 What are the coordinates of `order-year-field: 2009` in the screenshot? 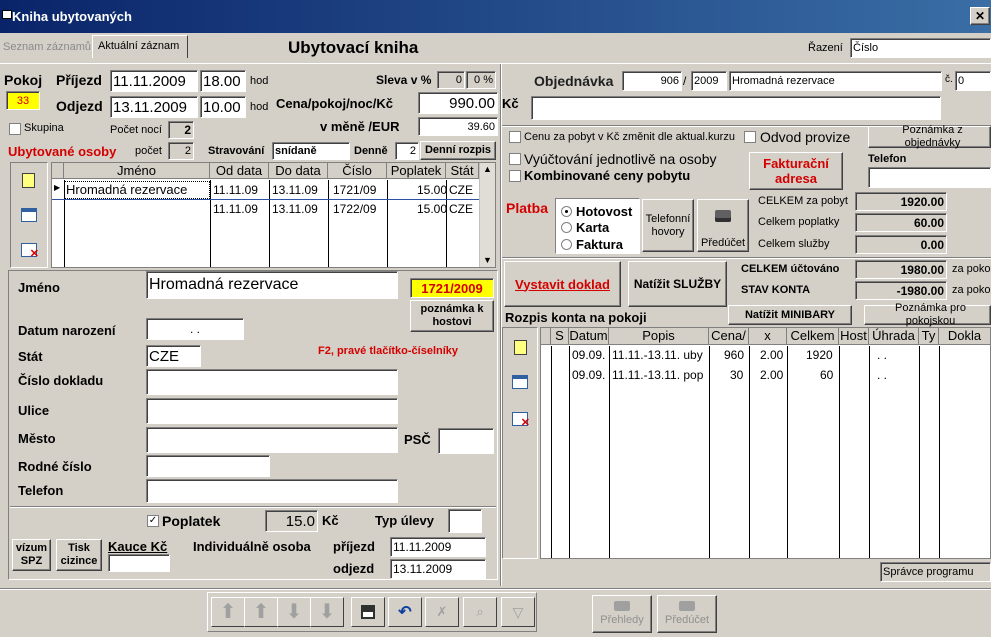 It's located at (709, 81).